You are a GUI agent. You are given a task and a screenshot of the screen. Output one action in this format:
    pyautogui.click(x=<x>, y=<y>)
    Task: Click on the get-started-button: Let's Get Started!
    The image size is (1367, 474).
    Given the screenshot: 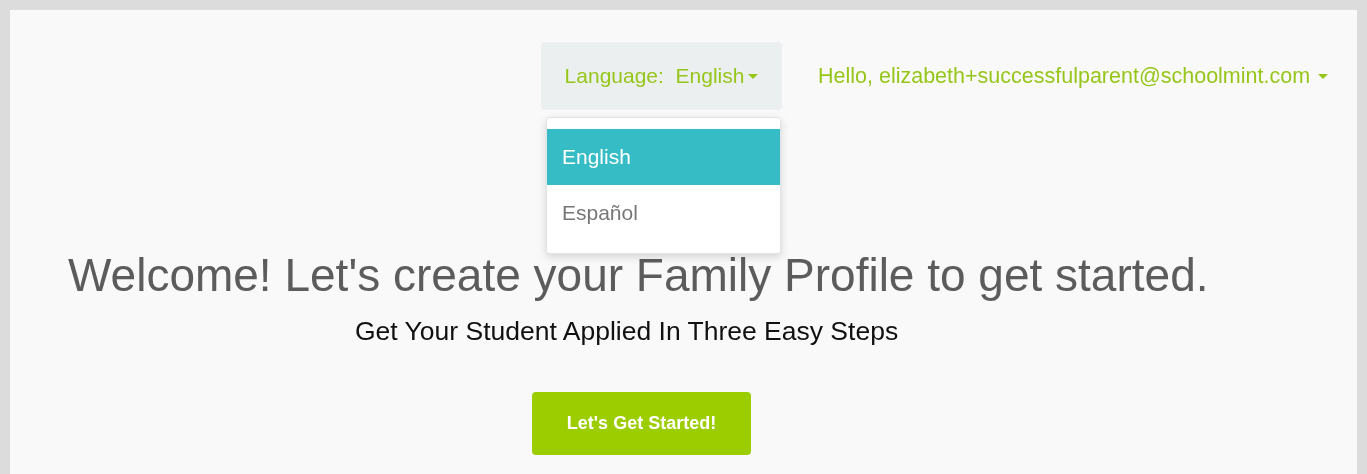 What is the action you would take?
    pyautogui.click(x=641, y=424)
    